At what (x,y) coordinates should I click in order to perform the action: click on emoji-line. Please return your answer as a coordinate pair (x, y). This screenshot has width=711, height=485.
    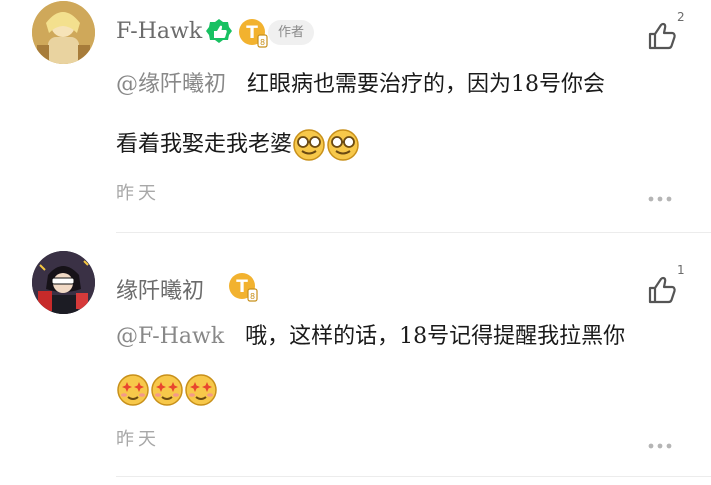
    Looking at the image, I should click on (167, 390).